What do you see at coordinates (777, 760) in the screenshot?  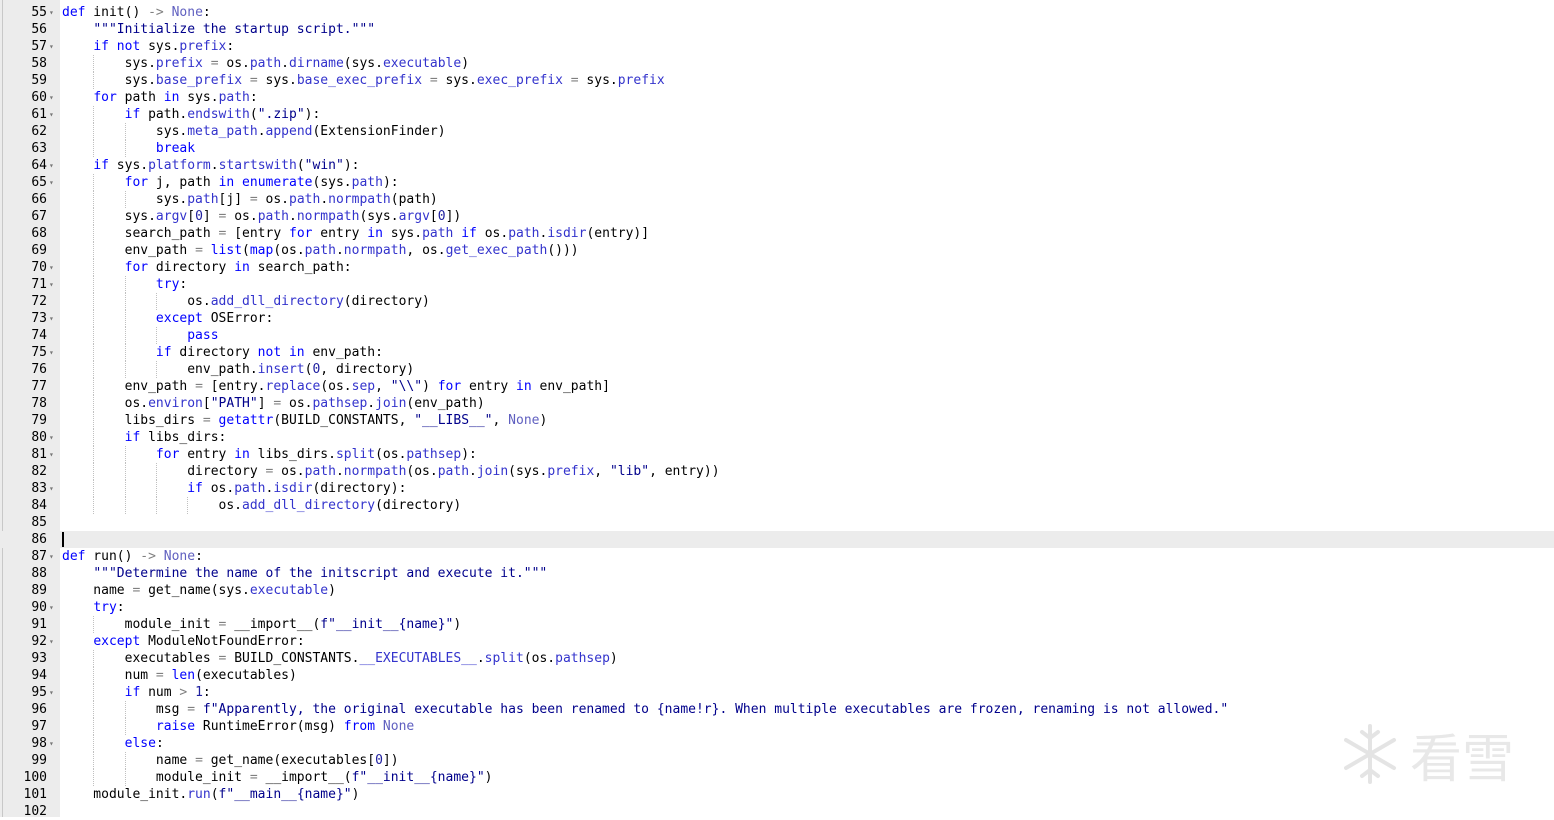 I see `code-line: 99 name = get_name(executables[0])` at bounding box center [777, 760].